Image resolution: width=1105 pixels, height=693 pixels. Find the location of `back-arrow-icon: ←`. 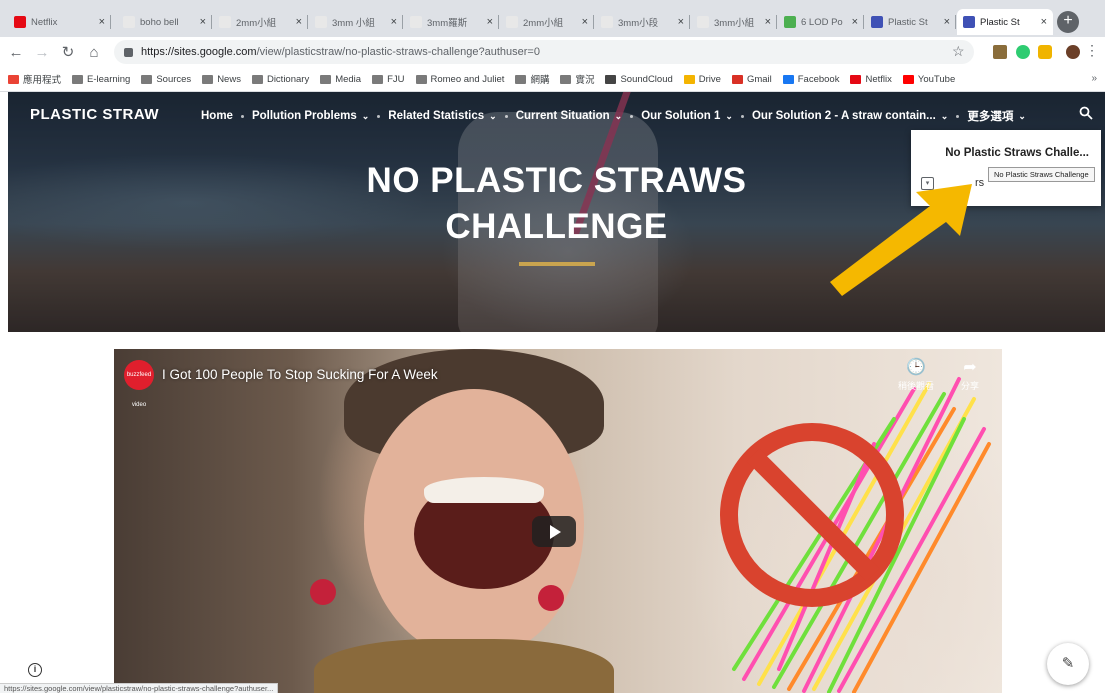

back-arrow-icon: ← is located at coordinates (16, 52).